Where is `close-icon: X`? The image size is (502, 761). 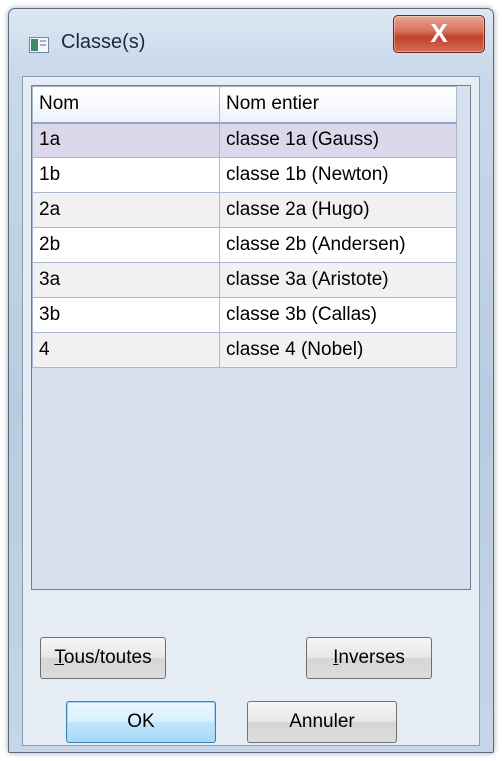
close-icon: X is located at coordinates (439, 33).